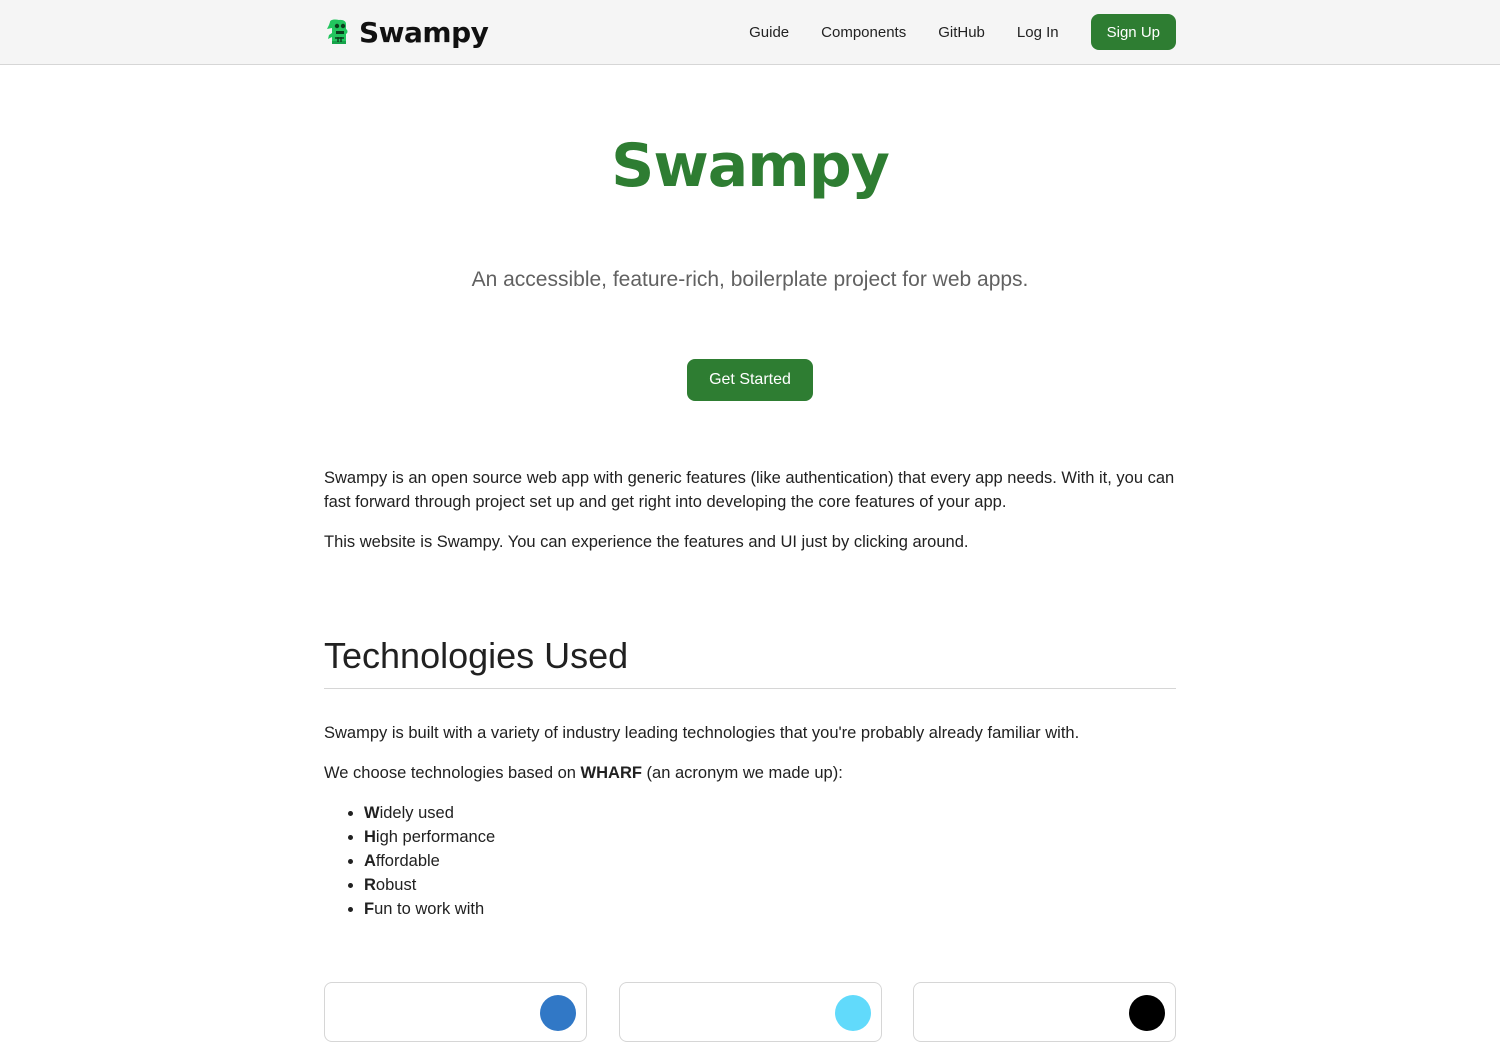 The height and width of the screenshot is (1042, 1500). Describe the element at coordinates (611, 773) in the screenshot. I see `wharf-acronym: WHARF` at that location.